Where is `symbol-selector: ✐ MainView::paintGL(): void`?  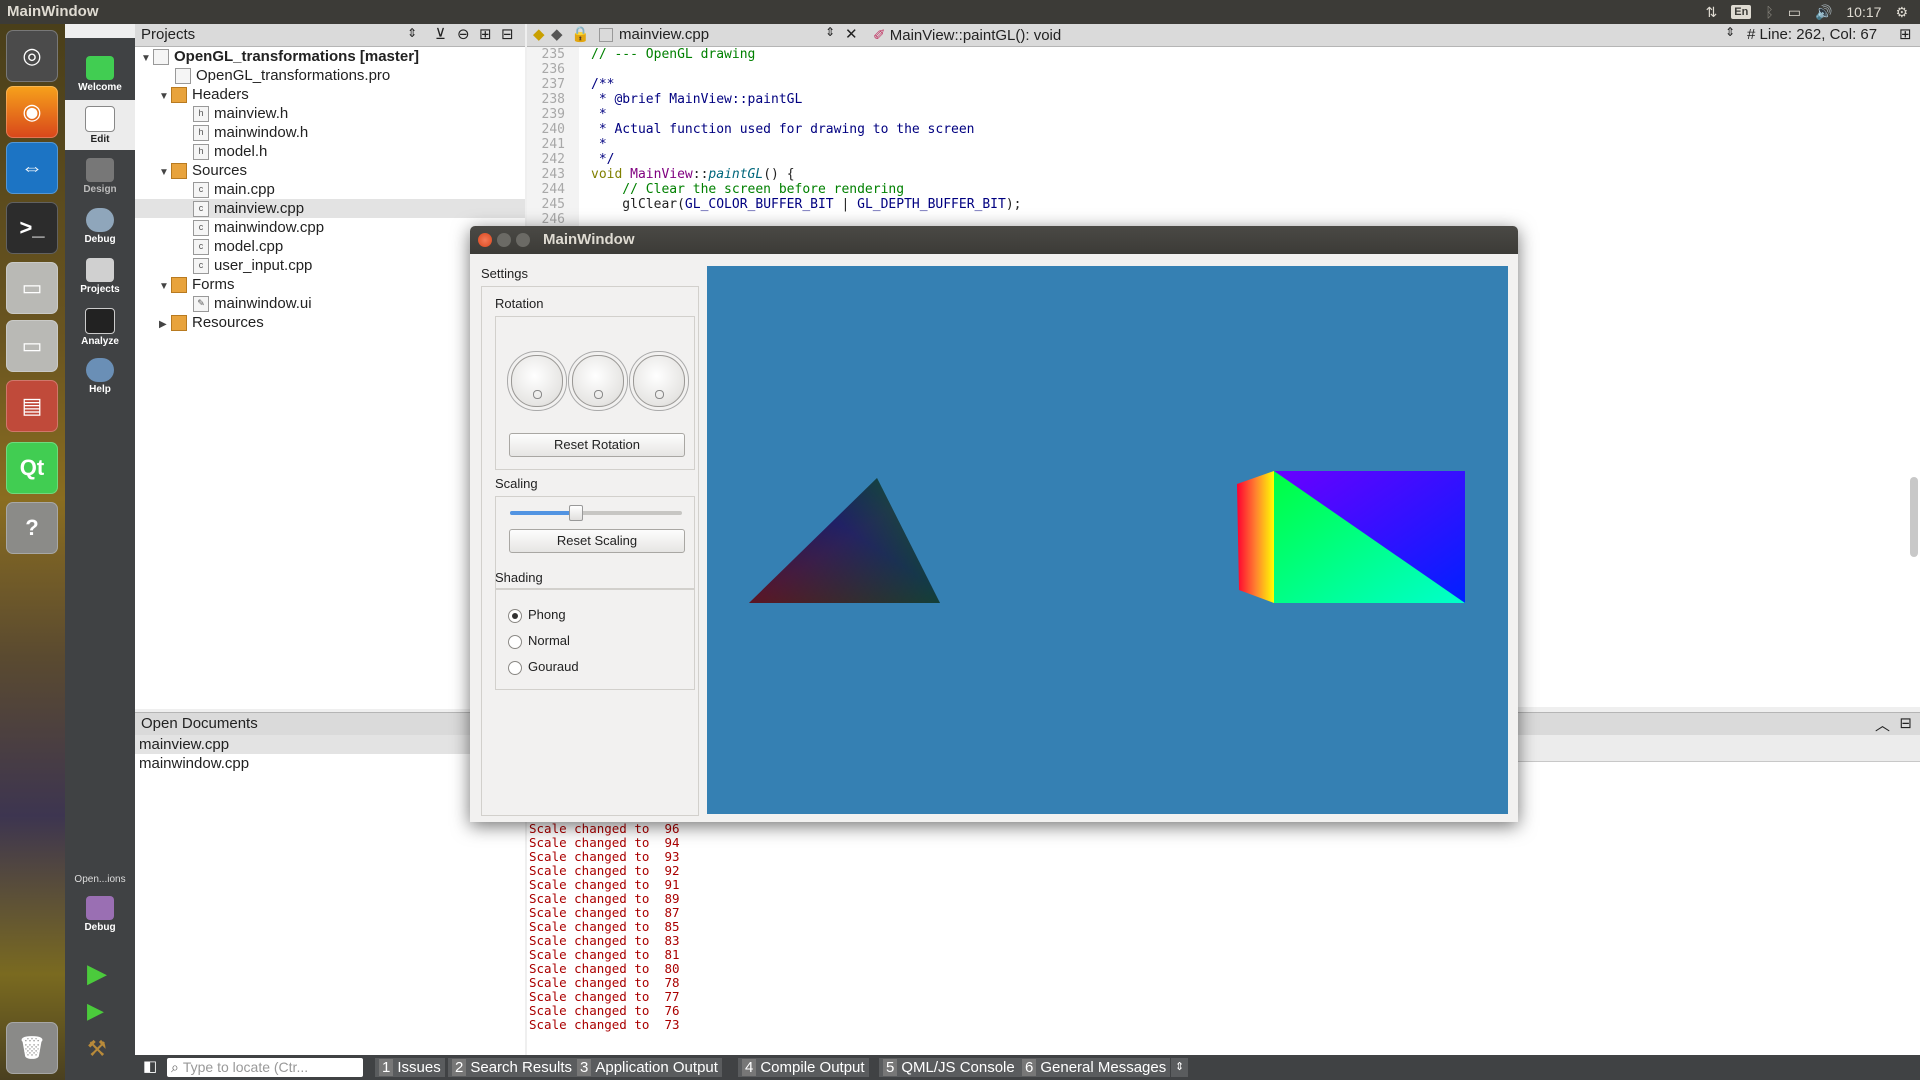
symbol-selector: ✐ MainView::paintGL(): void is located at coordinates (967, 35).